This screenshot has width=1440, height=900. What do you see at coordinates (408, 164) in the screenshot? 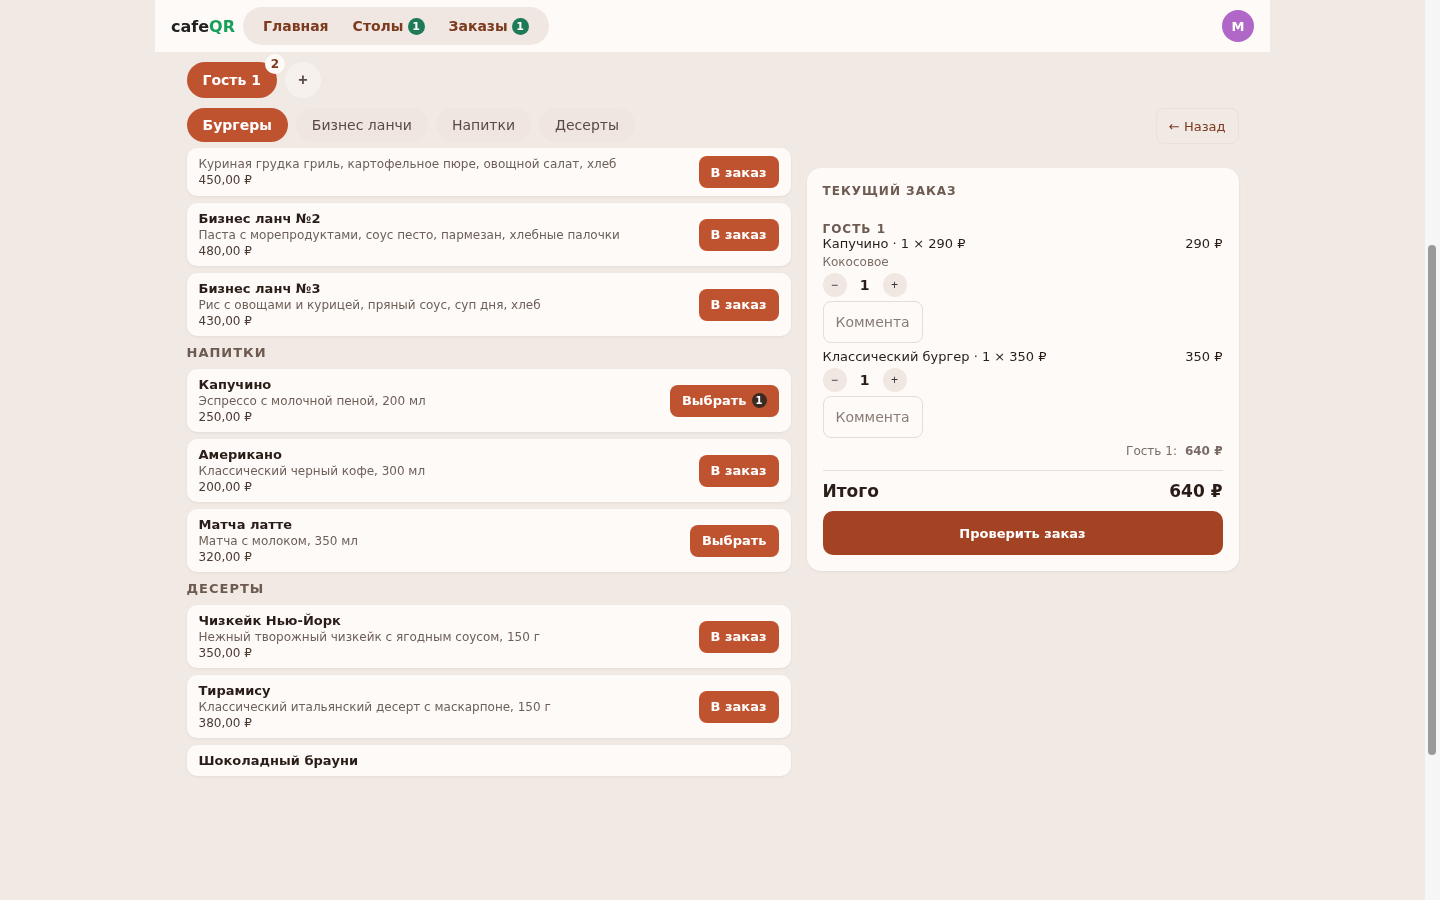
I see `item-description: Куриная грудка гриль, картофельное пюре, овощной салат, хлеб` at bounding box center [408, 164].